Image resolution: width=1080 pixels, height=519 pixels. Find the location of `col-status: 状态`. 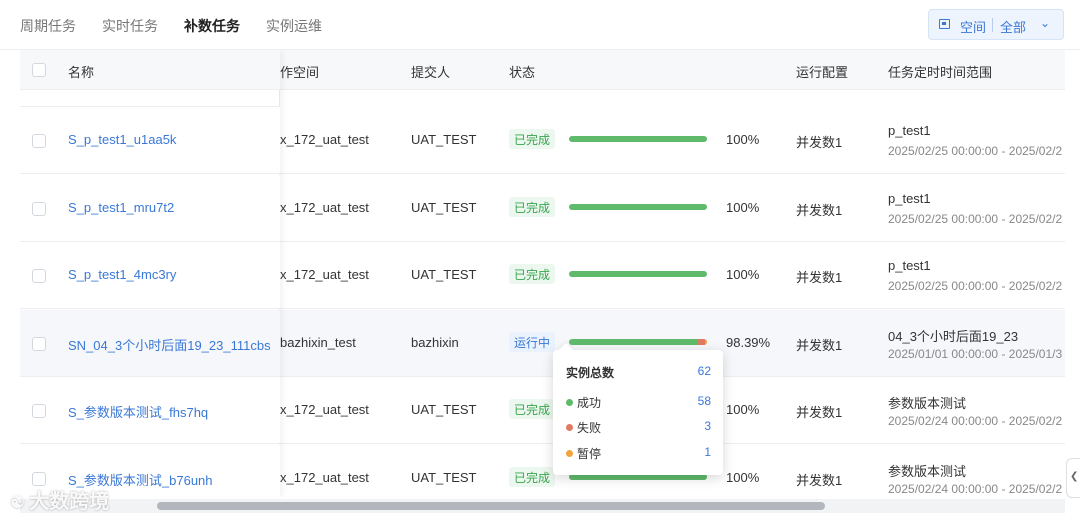

col-status: 状态 is located at coordinates (522, 72).